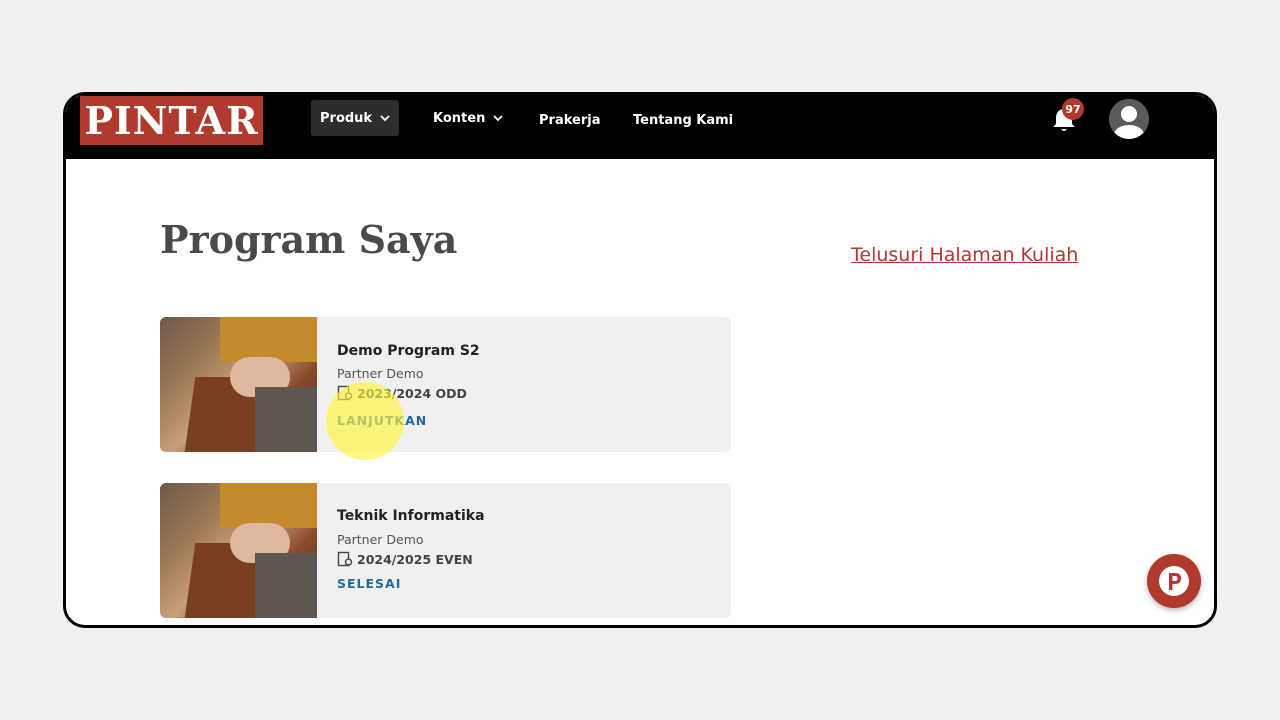 Image resolution: width=1280 pixels, height=720 pixels. What do you see at coordinates (408, 351) in the screenshot?
I see `program-title: Demo Program S2` at bounding box center [408, 351].